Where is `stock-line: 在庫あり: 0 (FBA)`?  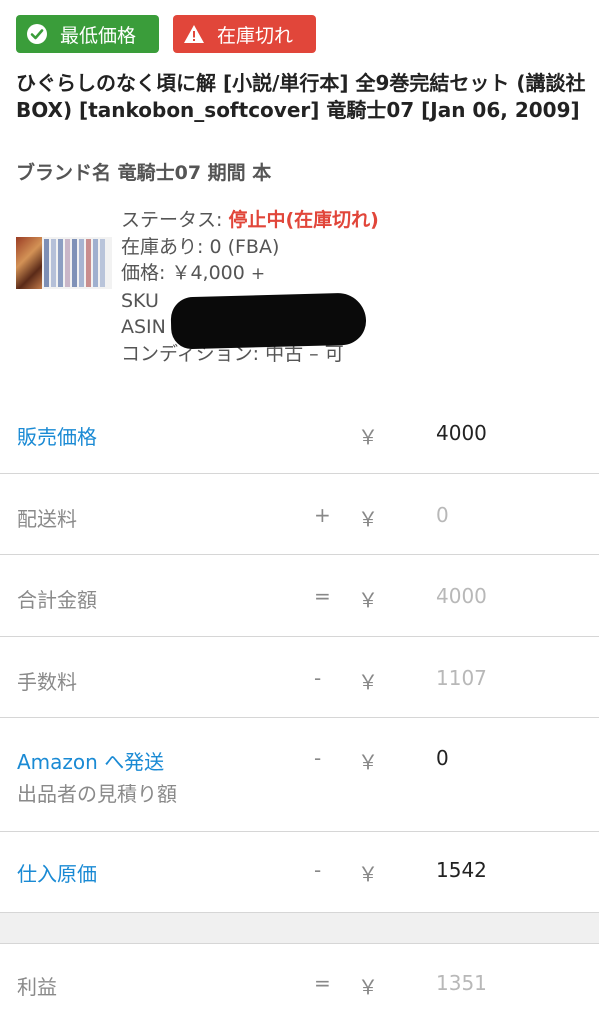 stock-line: 在庫あり: 0 (FBA) is located at coordinates (200, 246).